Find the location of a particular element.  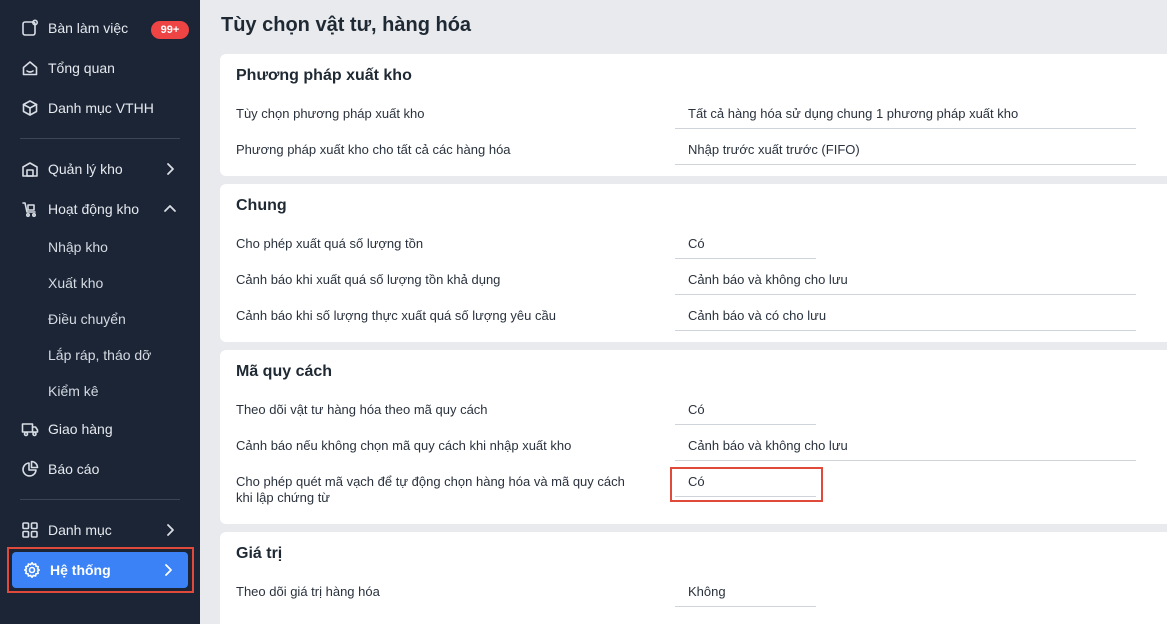

pie-chart-icon is located at coordinates (30, 469).